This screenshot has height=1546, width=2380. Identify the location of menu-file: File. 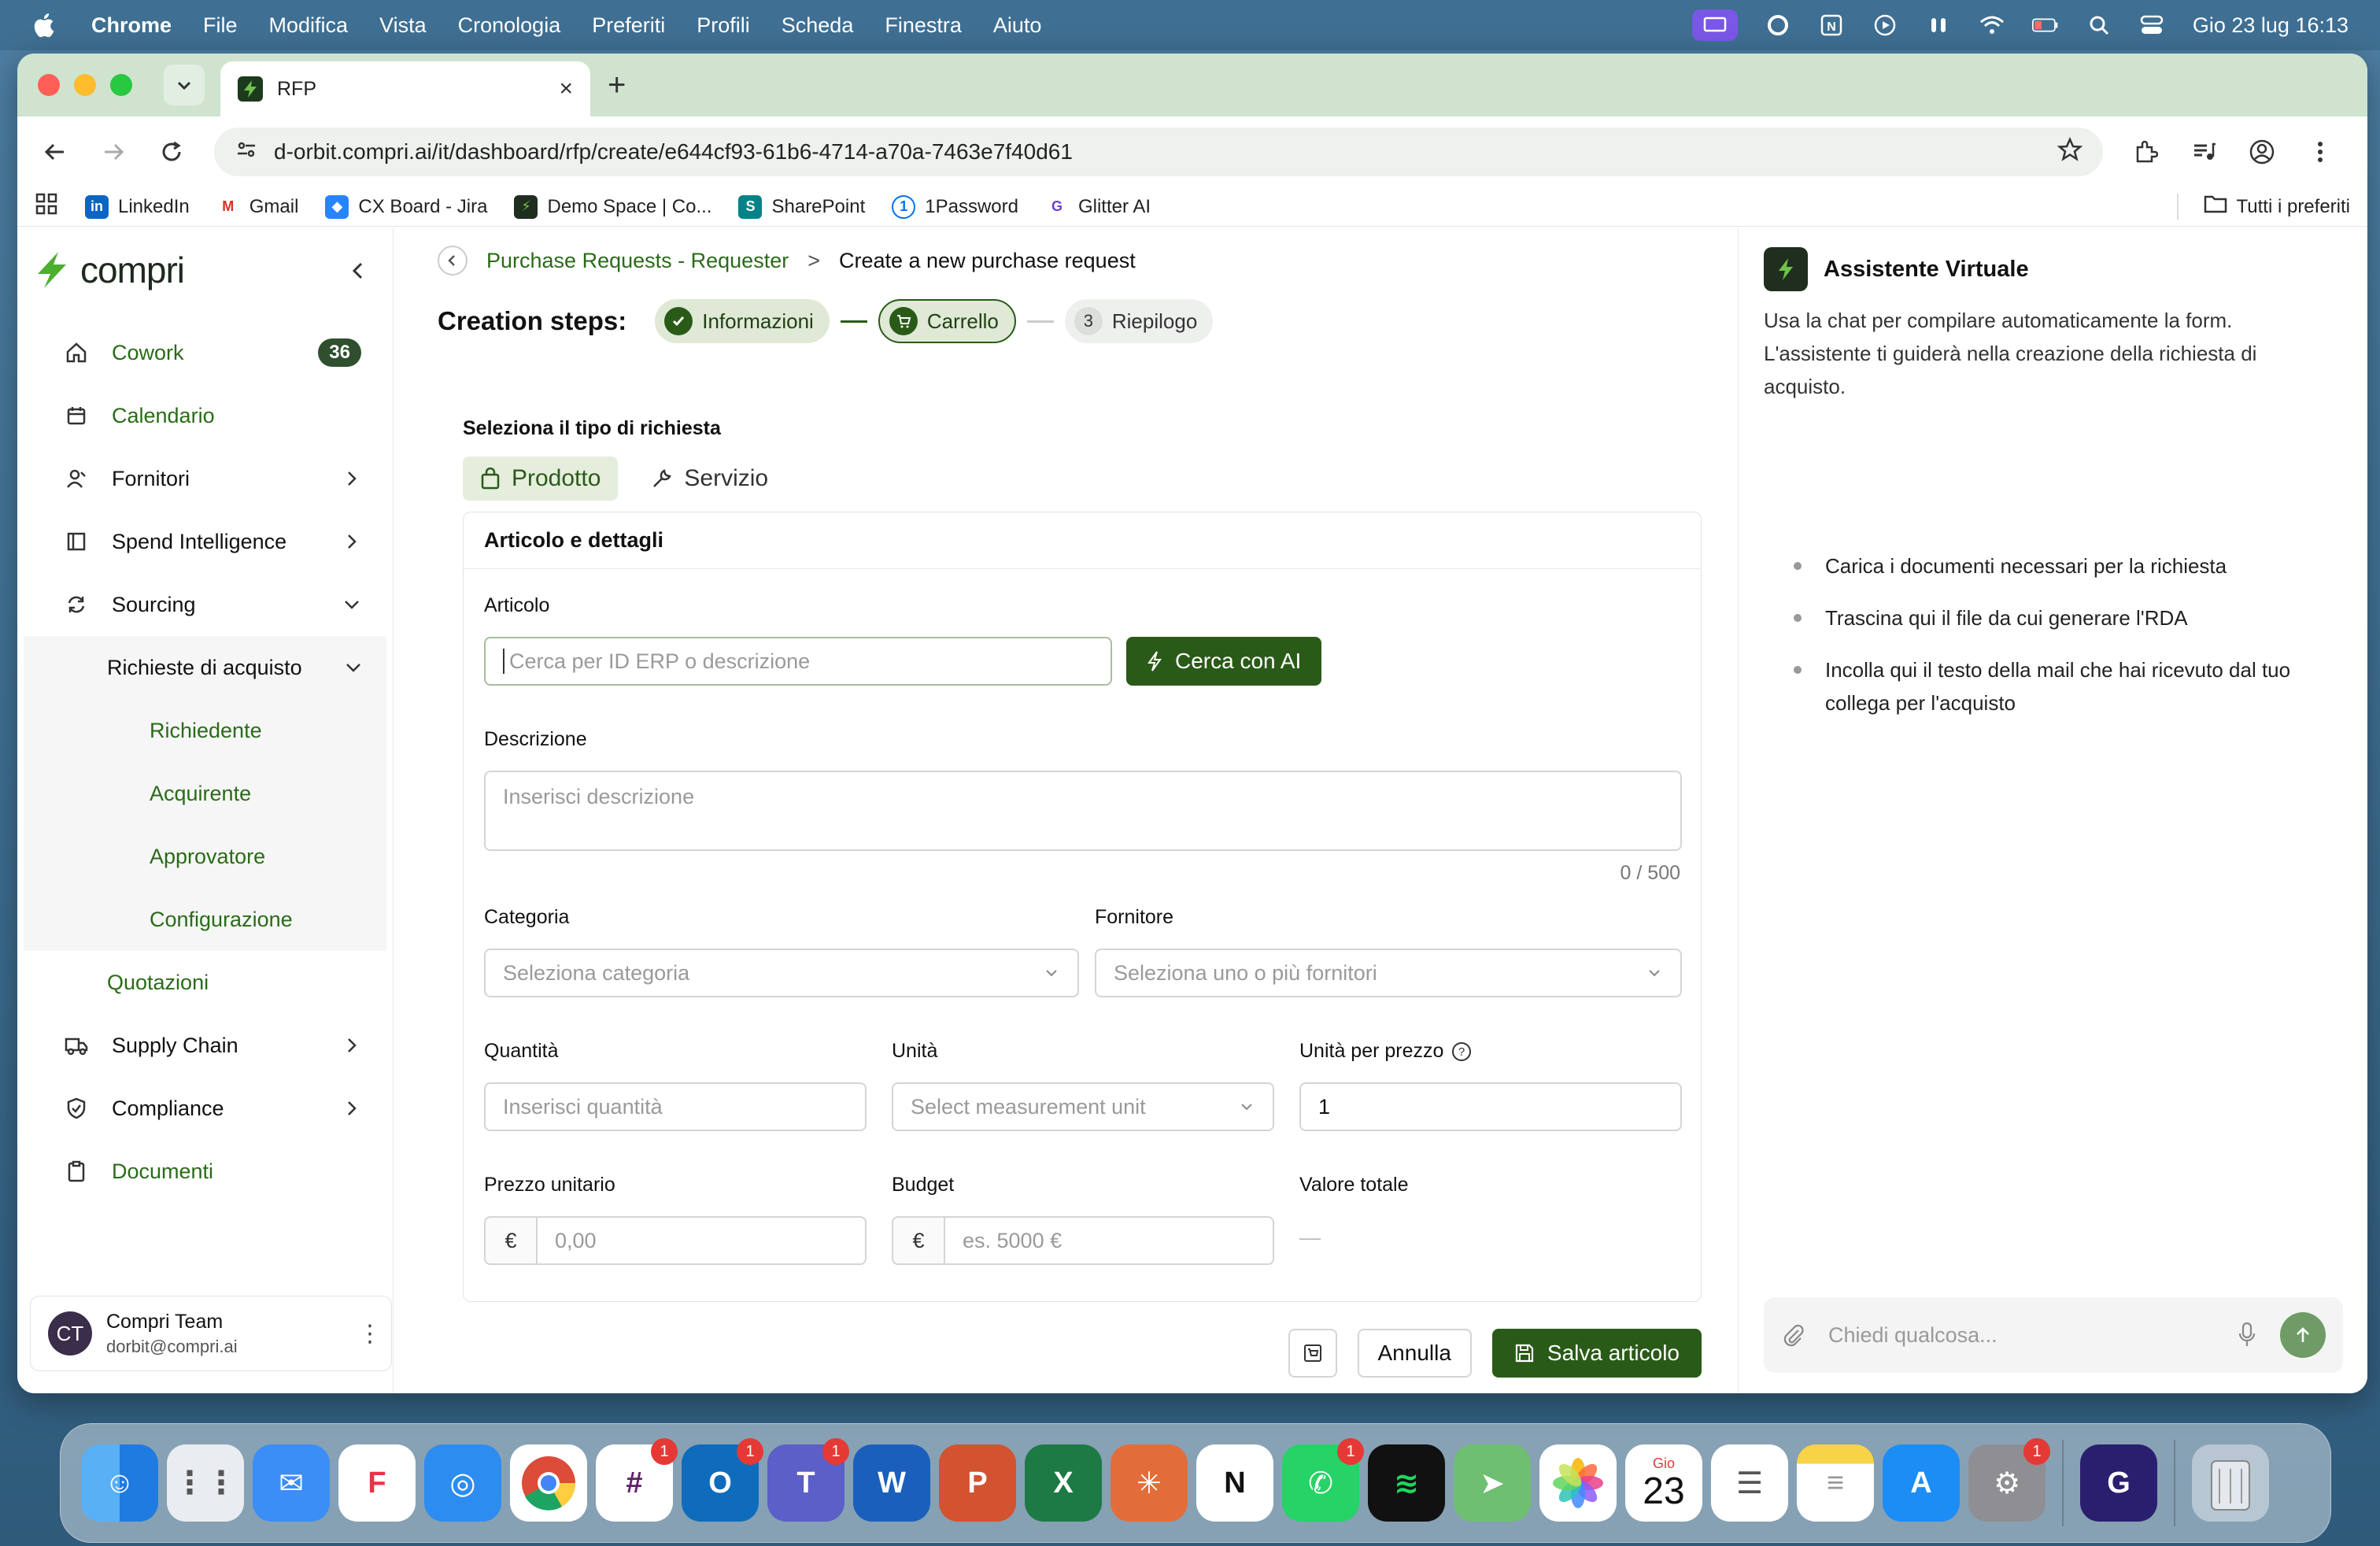
(220, 26).